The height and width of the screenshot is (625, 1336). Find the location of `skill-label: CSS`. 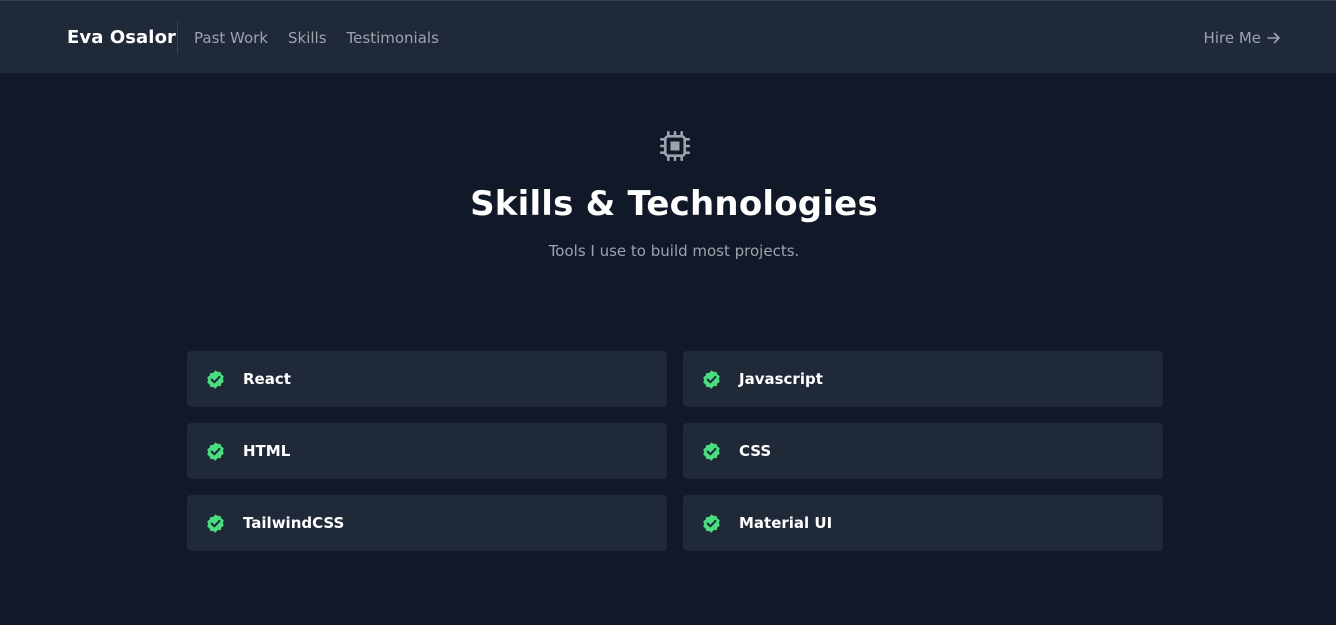

skill-label: CSS is located at coordinates (755, 451).